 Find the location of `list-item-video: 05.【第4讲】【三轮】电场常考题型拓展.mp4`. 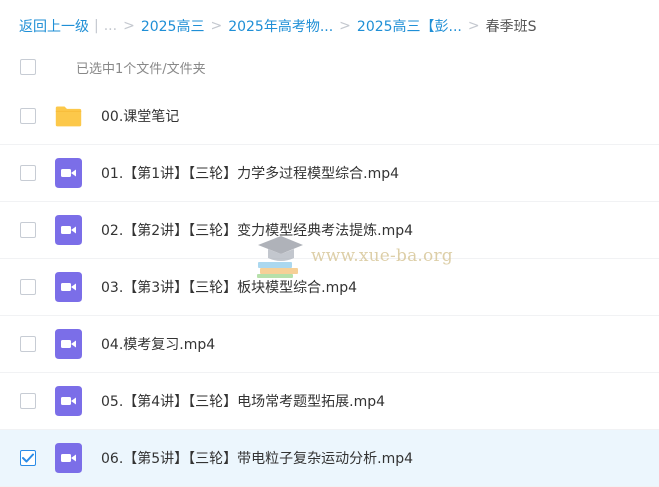

list-item-video: 05.【第4讲】【三轮】电场常考题型拓展.mp4 is located at coordinates (329, 401).